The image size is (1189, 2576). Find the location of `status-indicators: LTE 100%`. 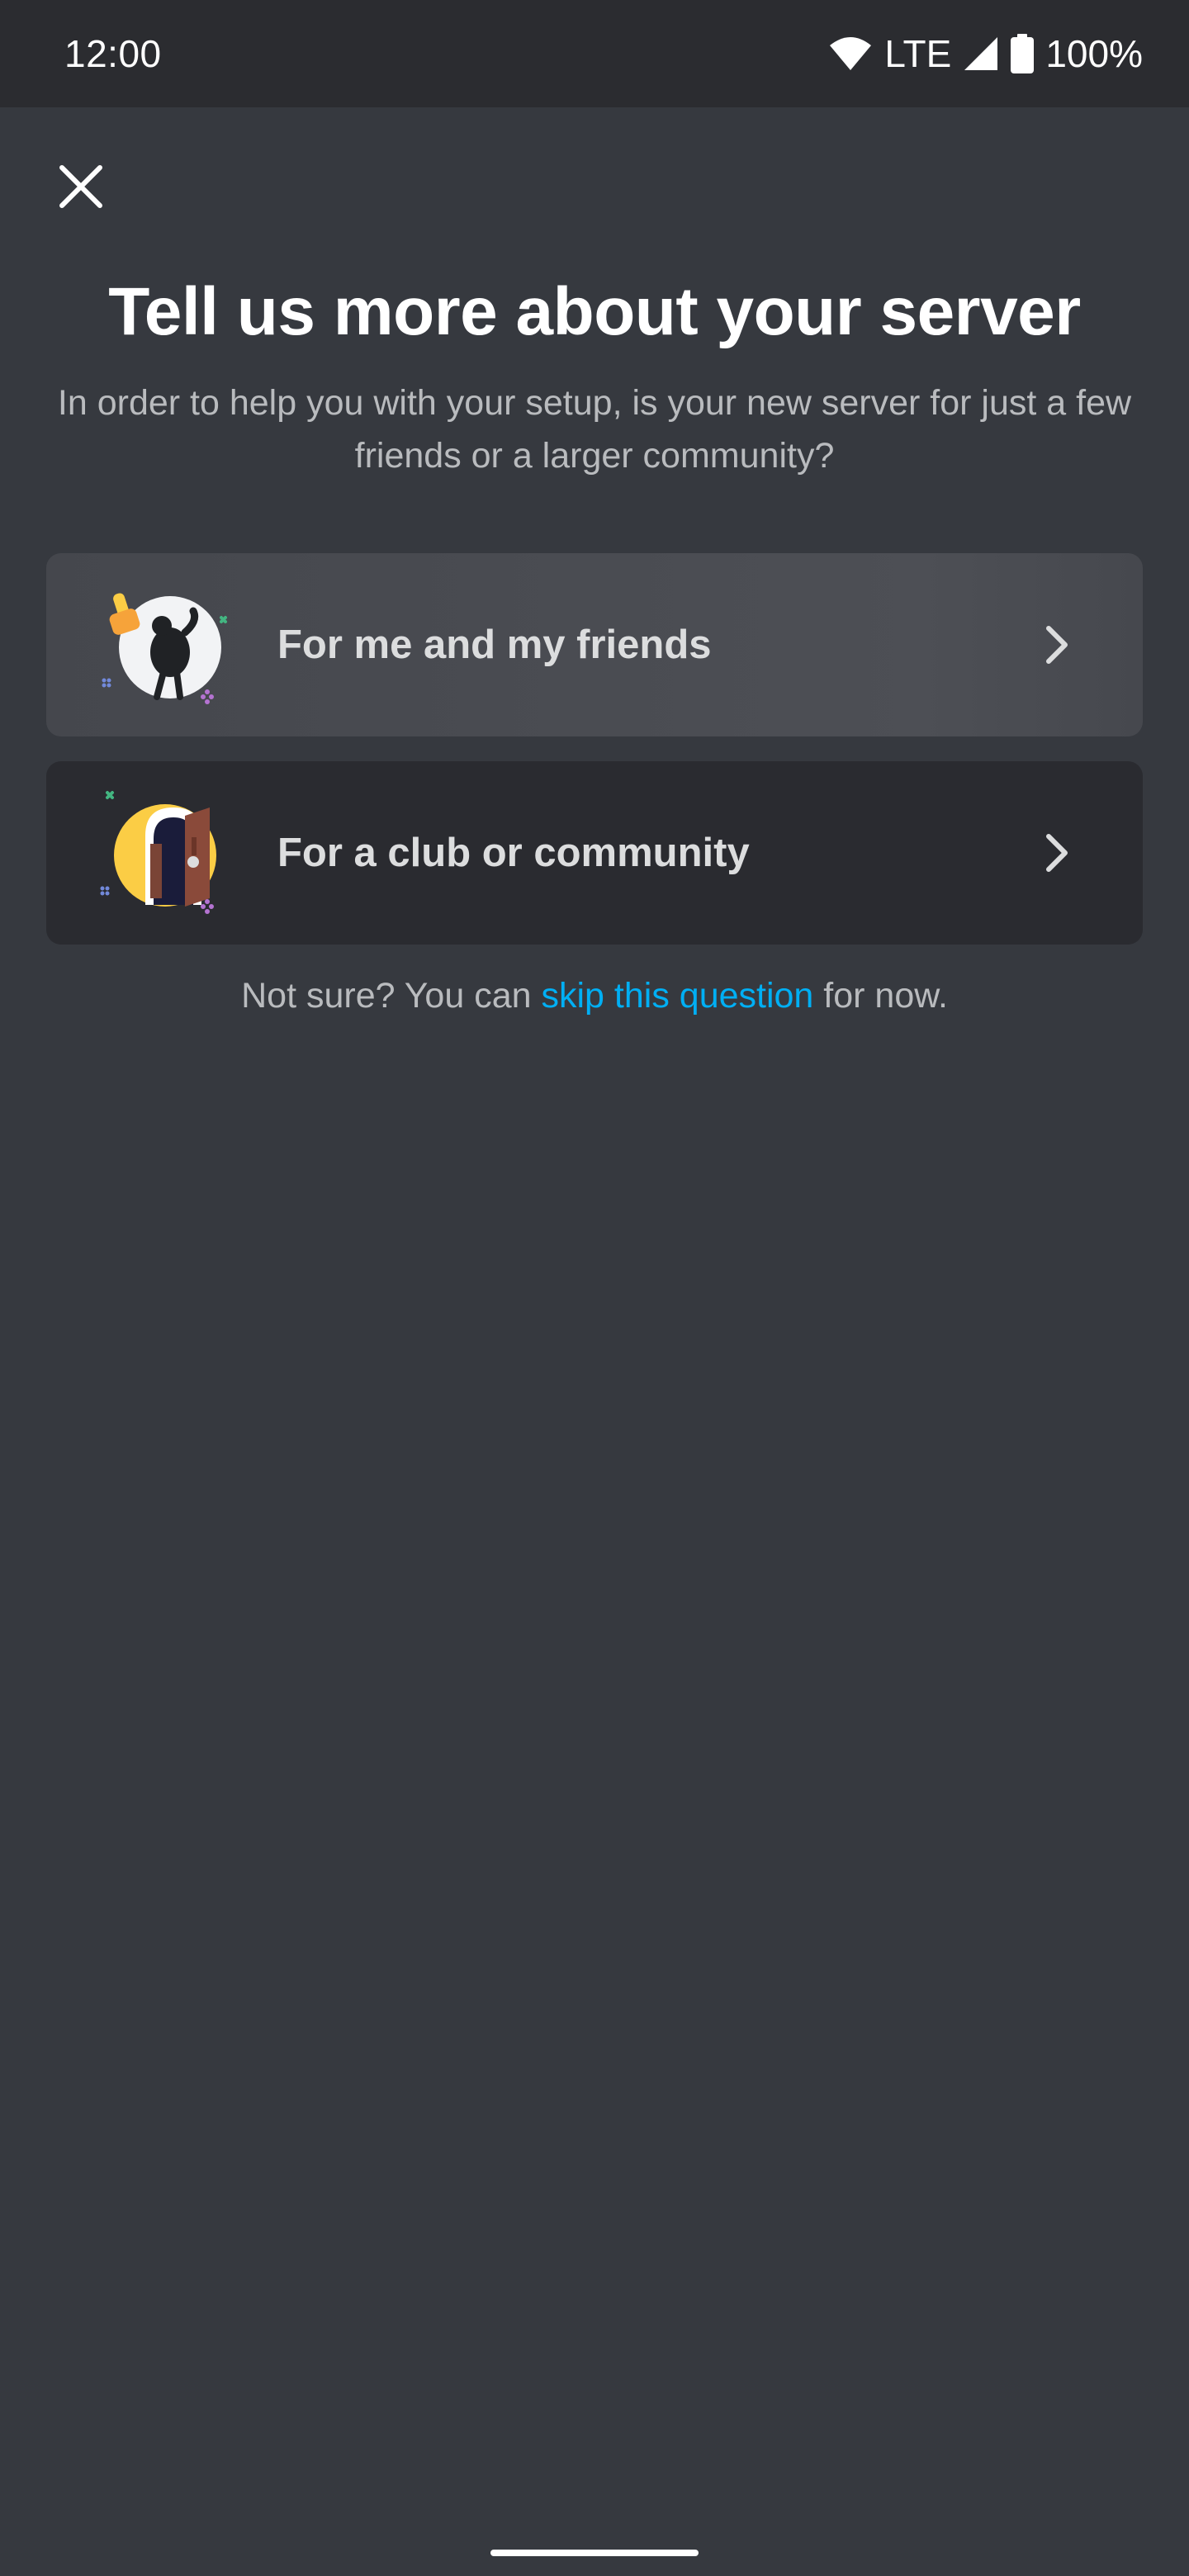

status-indicators: LTE 100% is located at coordinates (985, 54).